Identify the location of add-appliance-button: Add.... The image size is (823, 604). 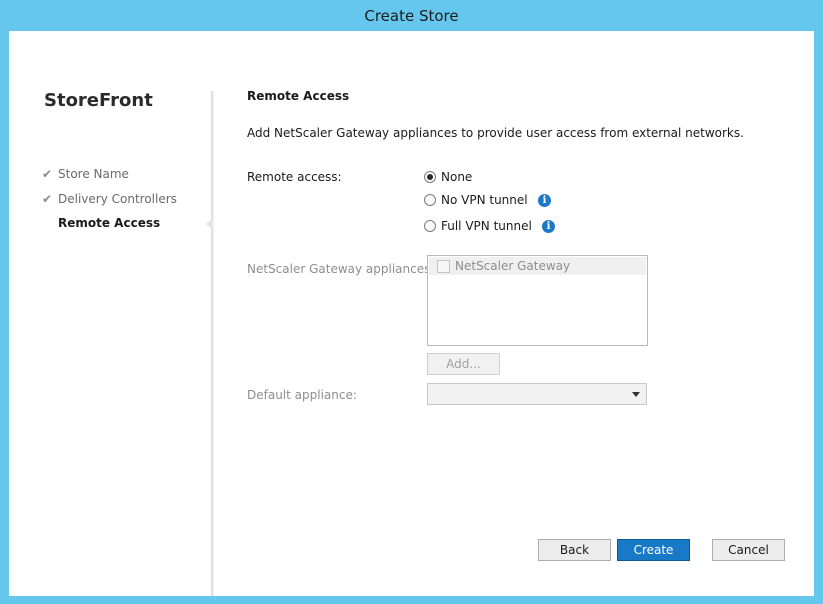
(463, 364).